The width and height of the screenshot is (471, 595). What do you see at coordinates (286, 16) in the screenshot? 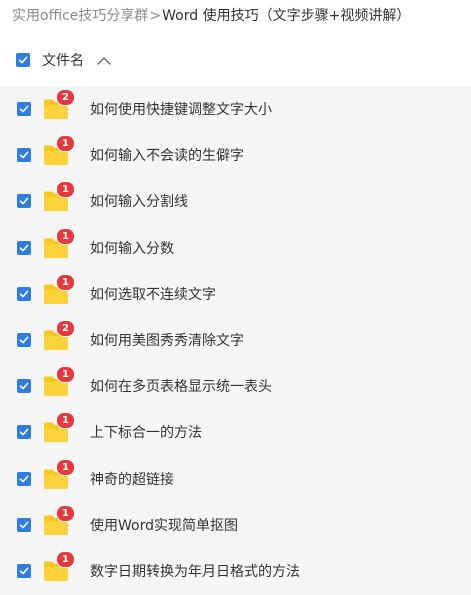
I see `breadcrumb-current: Word 使用技巧（文字步骤+视频讲解）` at bounding box center [286, 16].